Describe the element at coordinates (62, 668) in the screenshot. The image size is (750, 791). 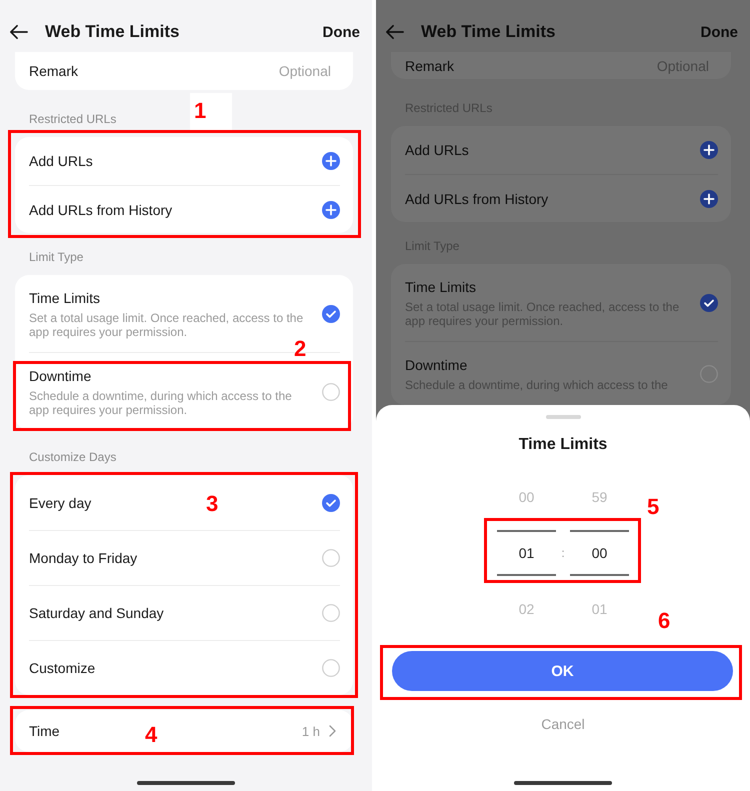
I see `day-option: Customize` at that location.